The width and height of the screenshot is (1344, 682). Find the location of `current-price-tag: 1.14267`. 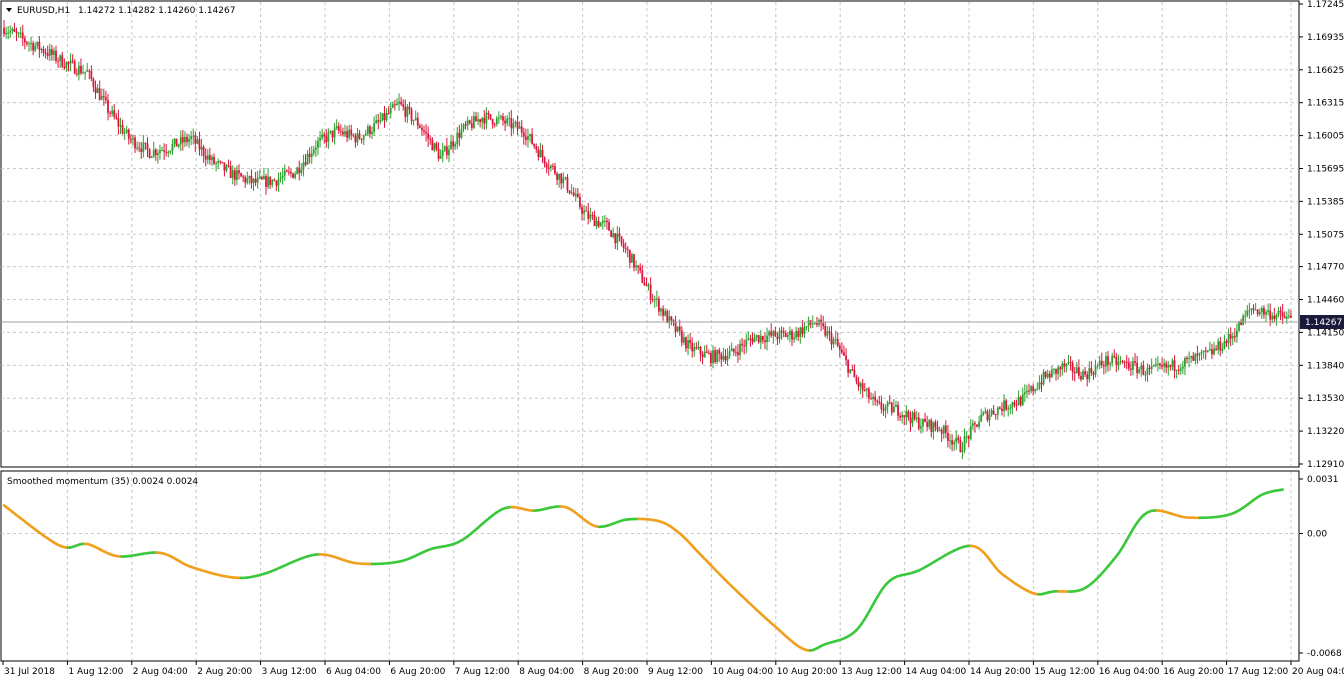

current-price-tag: 1.14267 is located at coordinates (1322, 322).